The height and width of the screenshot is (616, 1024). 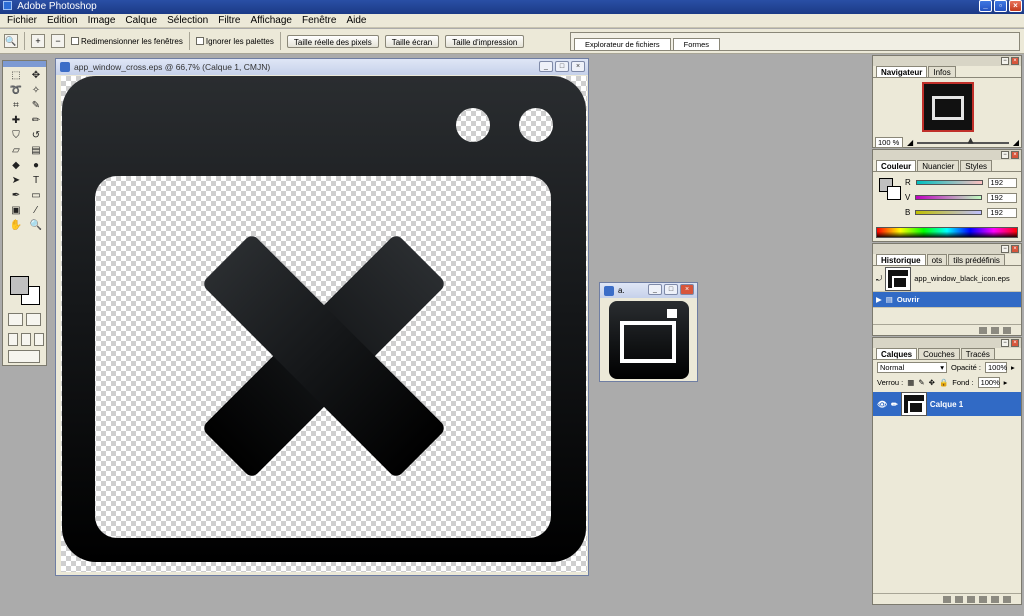 I want to click on small-window-title-bar: a. _ □ ×, so click(x=648, y=290).